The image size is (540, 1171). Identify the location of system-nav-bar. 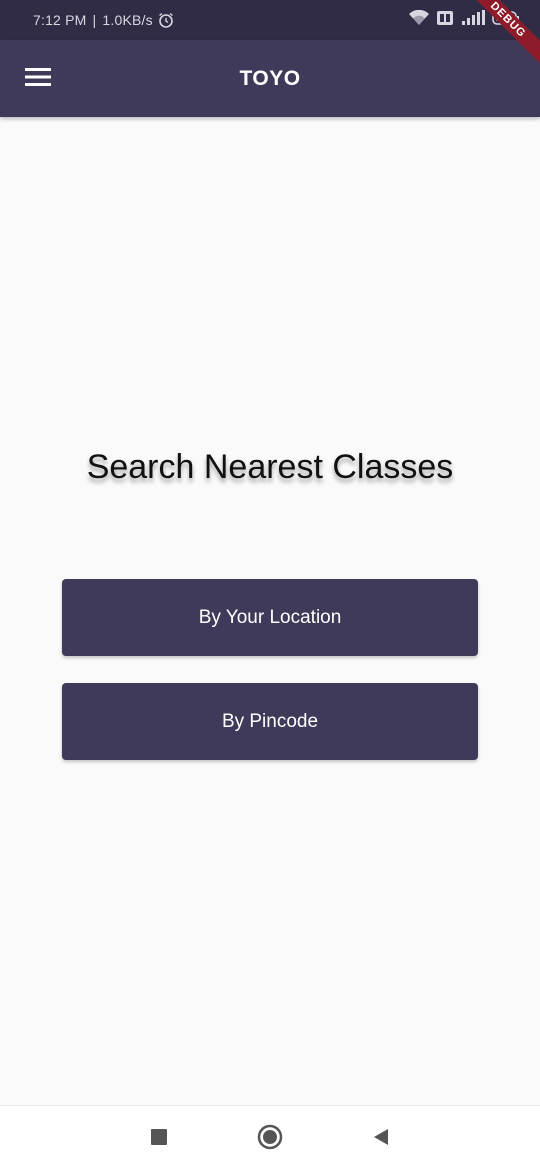
(270, 1138).